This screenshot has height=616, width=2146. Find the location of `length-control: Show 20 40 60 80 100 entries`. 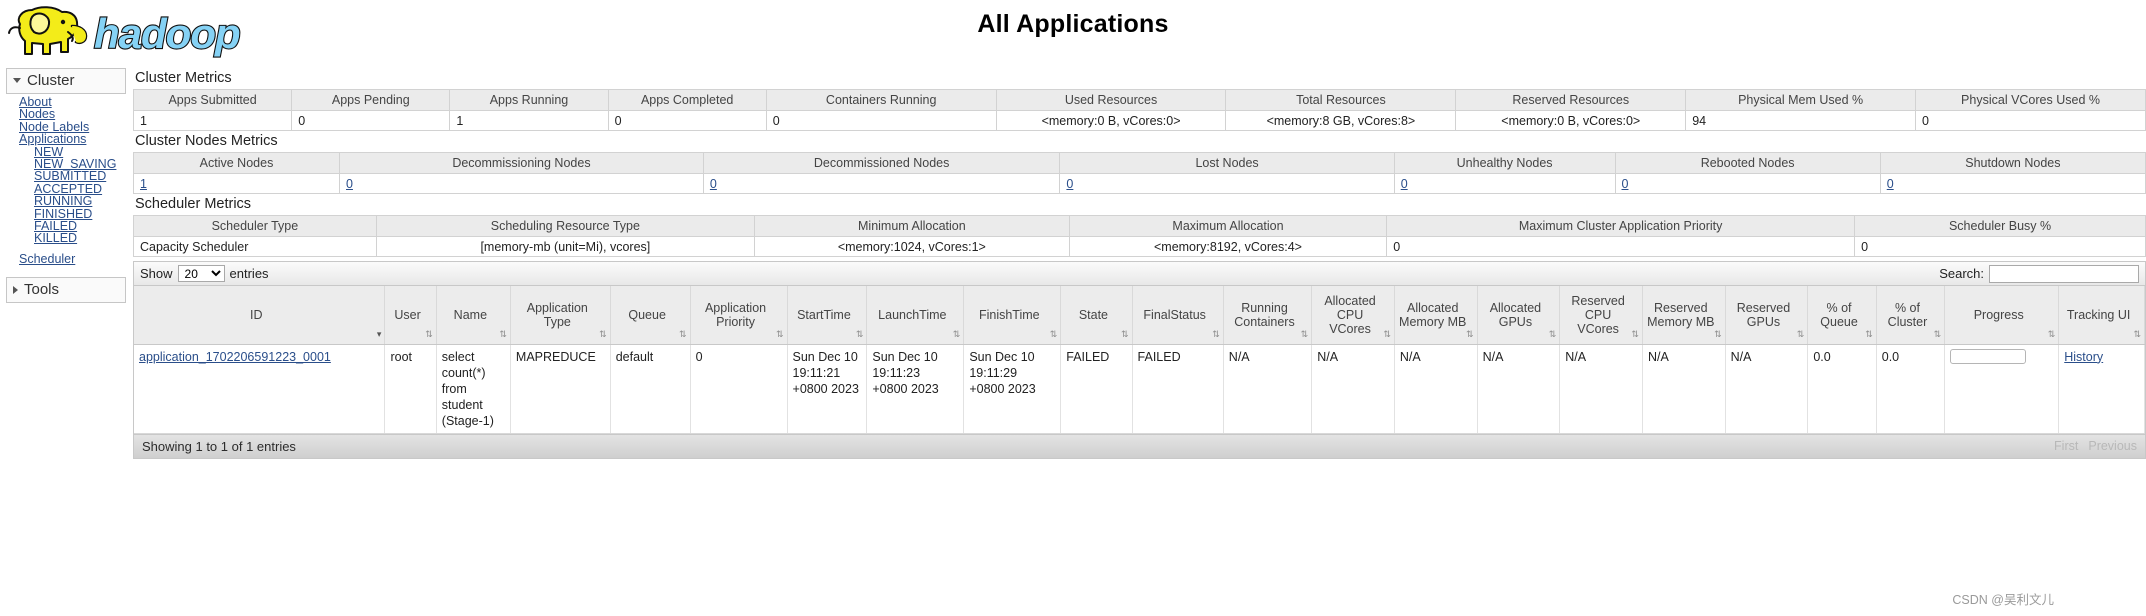

length-control: Show 20 40 60 80 100 entries is located at coordinates (204, 273).